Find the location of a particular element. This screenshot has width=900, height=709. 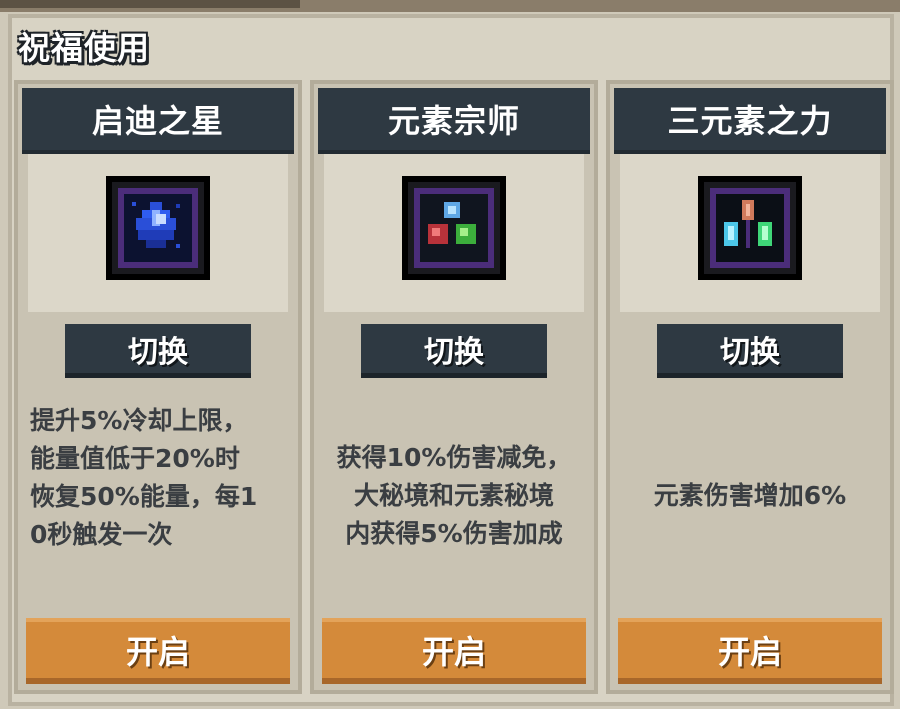

blue-crystal-star-icon is located at coordinates (158, 228).